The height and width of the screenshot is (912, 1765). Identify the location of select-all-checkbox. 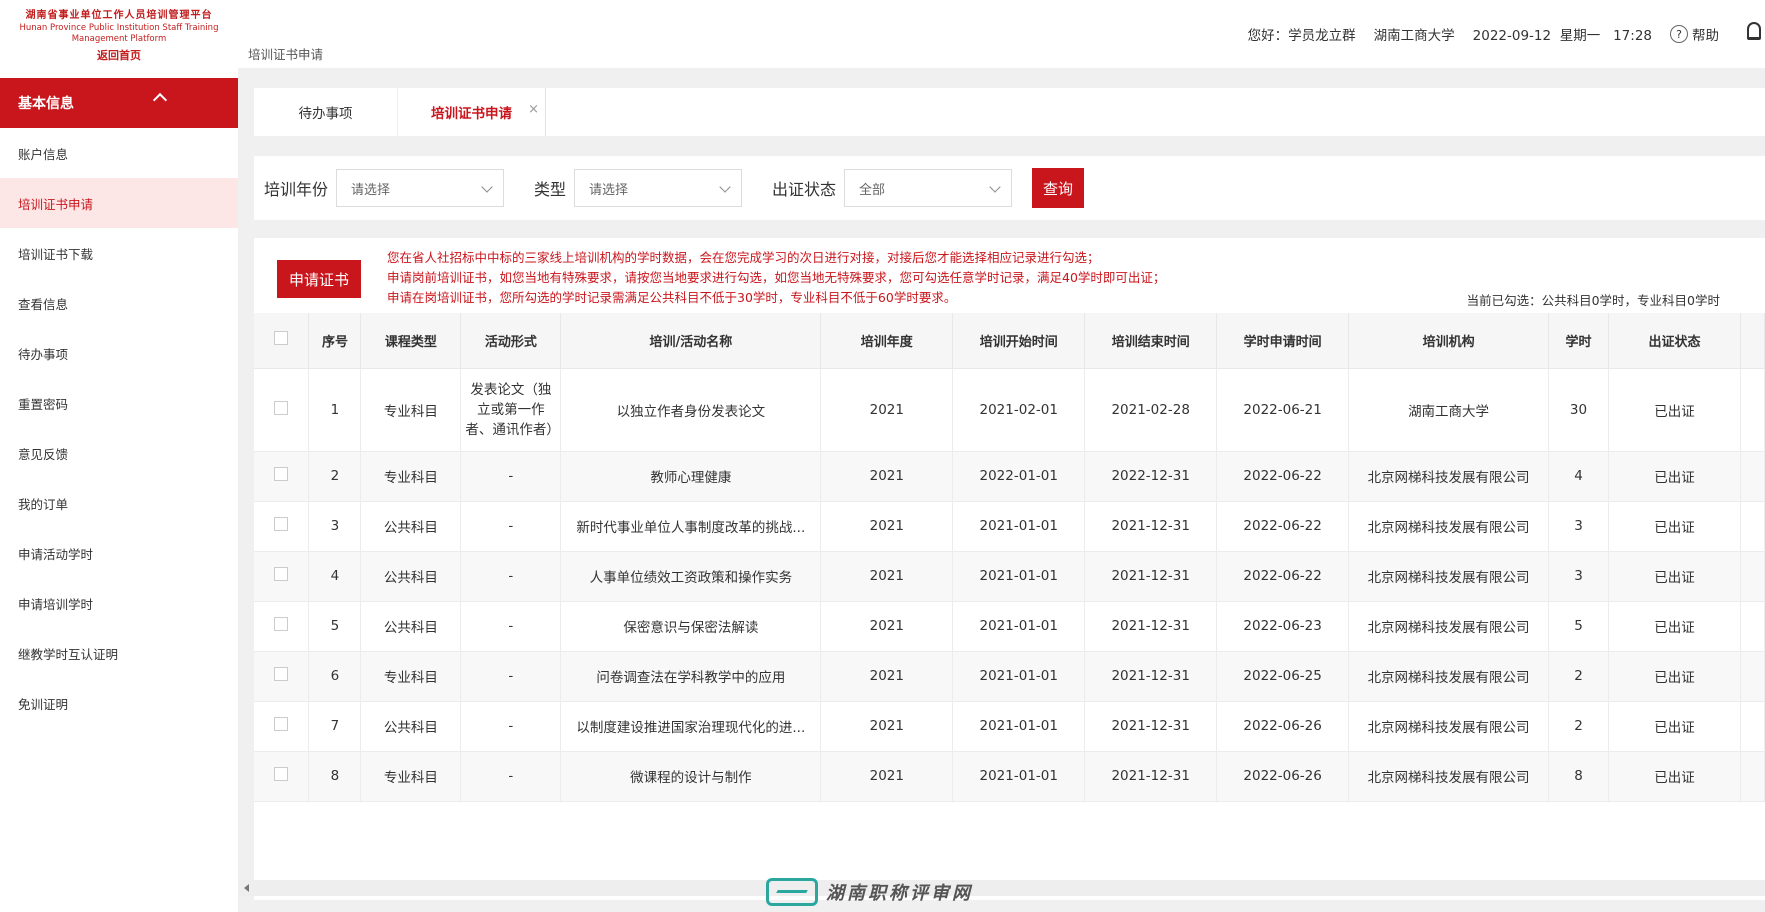
(281, 338).